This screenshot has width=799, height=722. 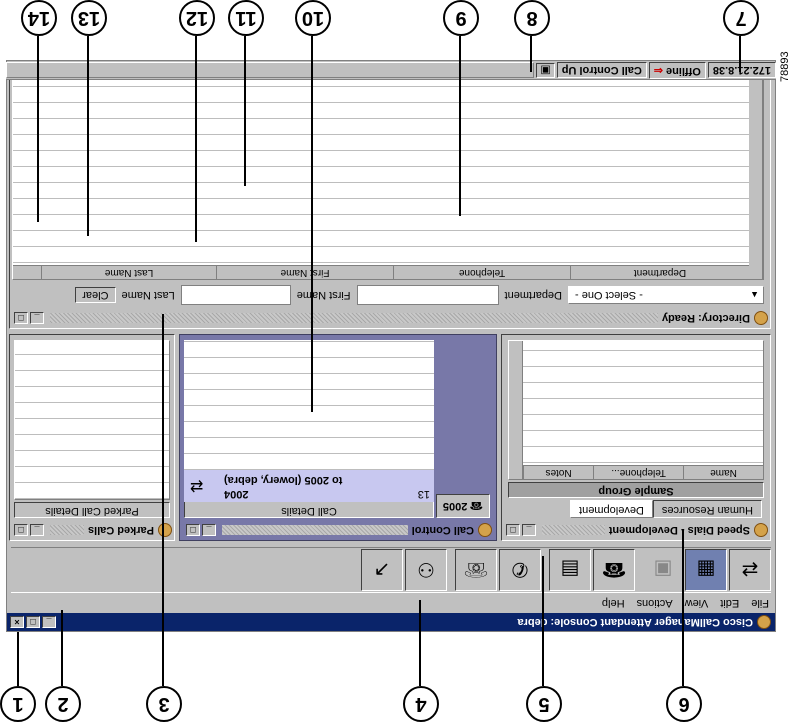 I want to click on dropdown-arrow-icon: ▲, so click(x=754, y=295).